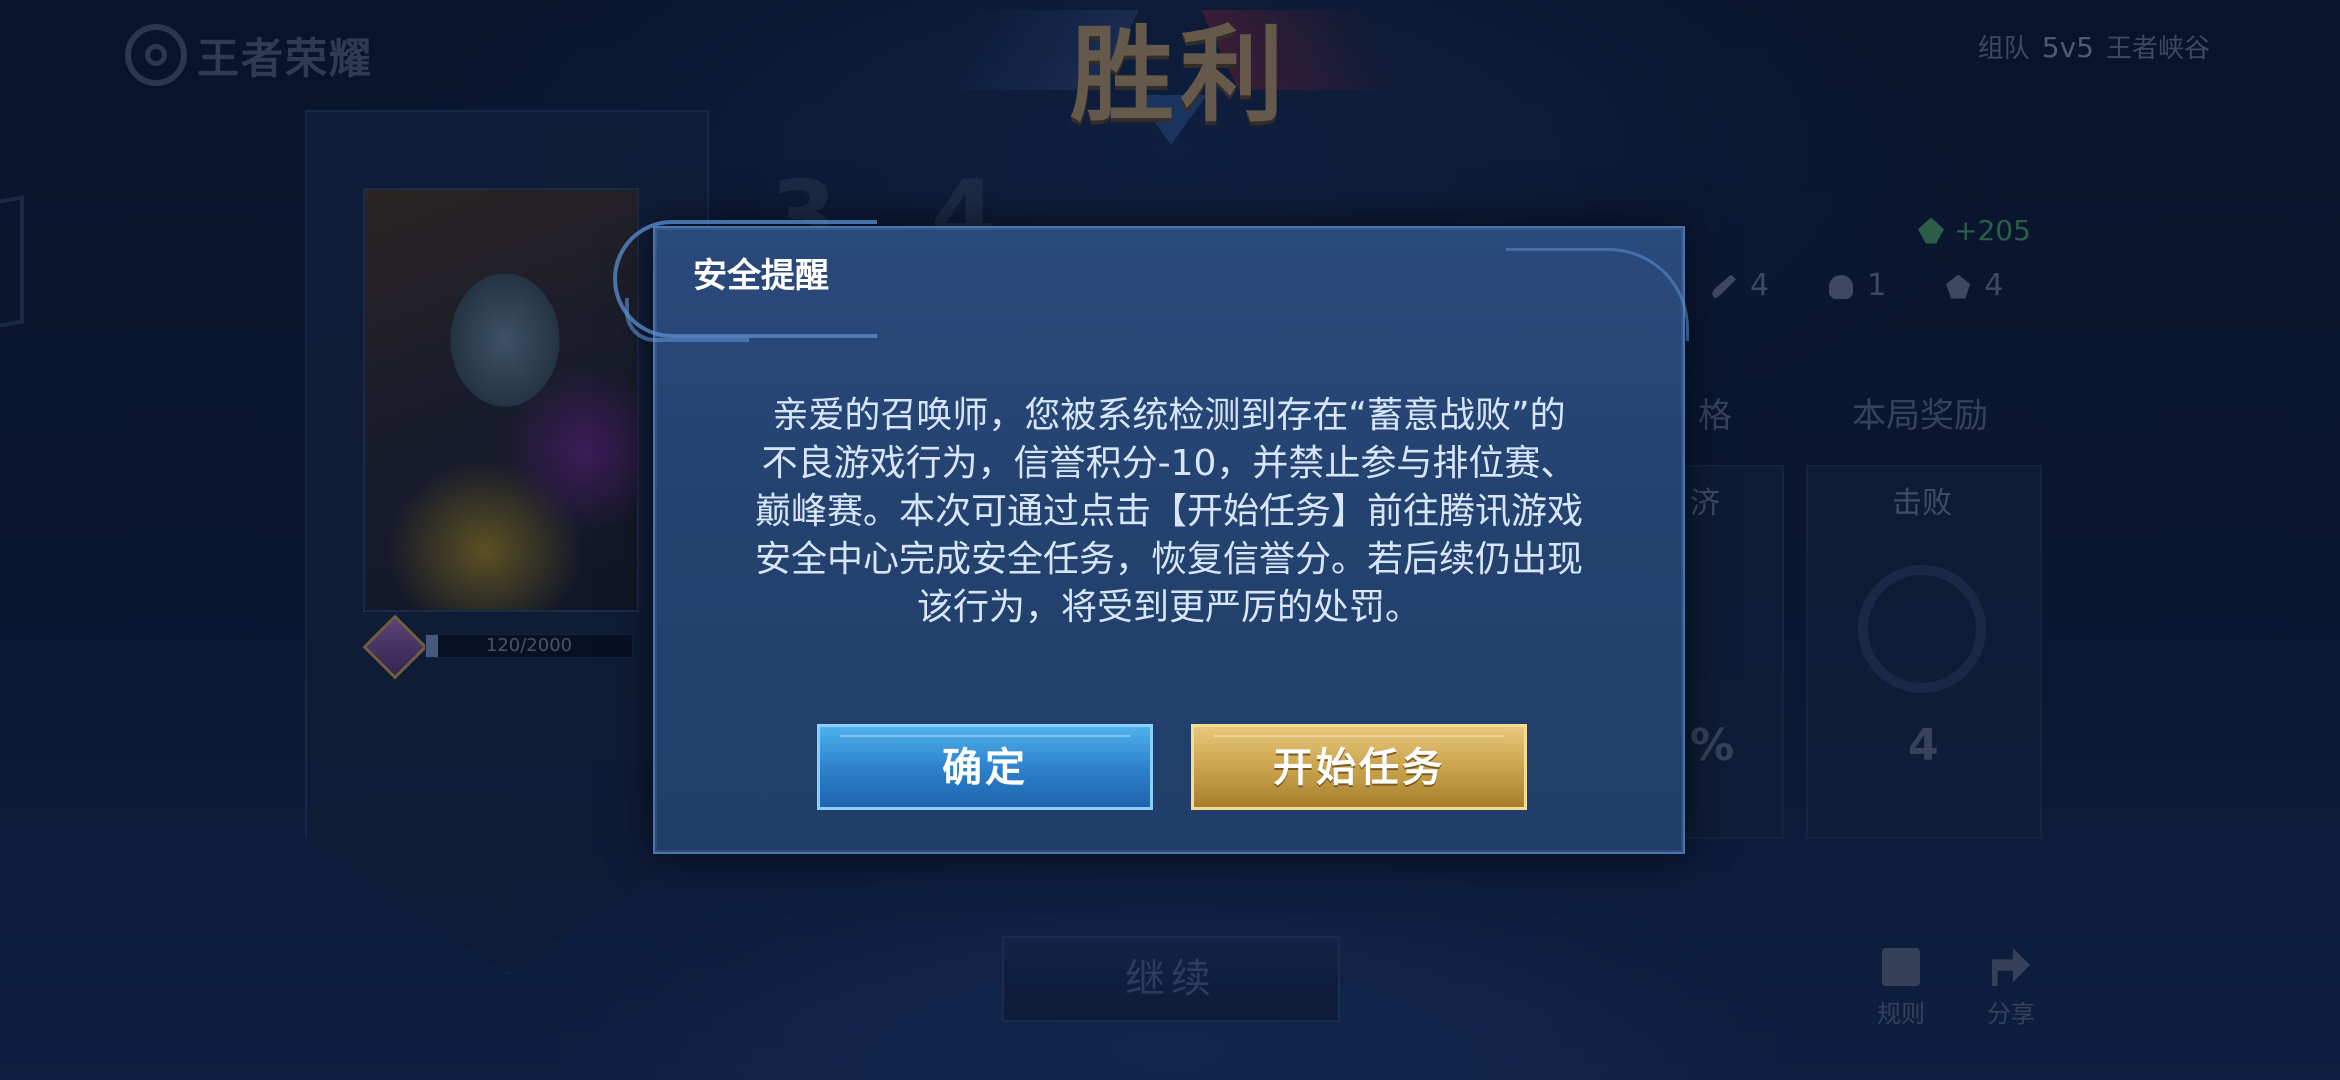 The width and height of the screenshot is (2340, 1080). Describe the element at coordinates (985, 767) in the screenshot. I see `confirm-button: 确定` at that location.